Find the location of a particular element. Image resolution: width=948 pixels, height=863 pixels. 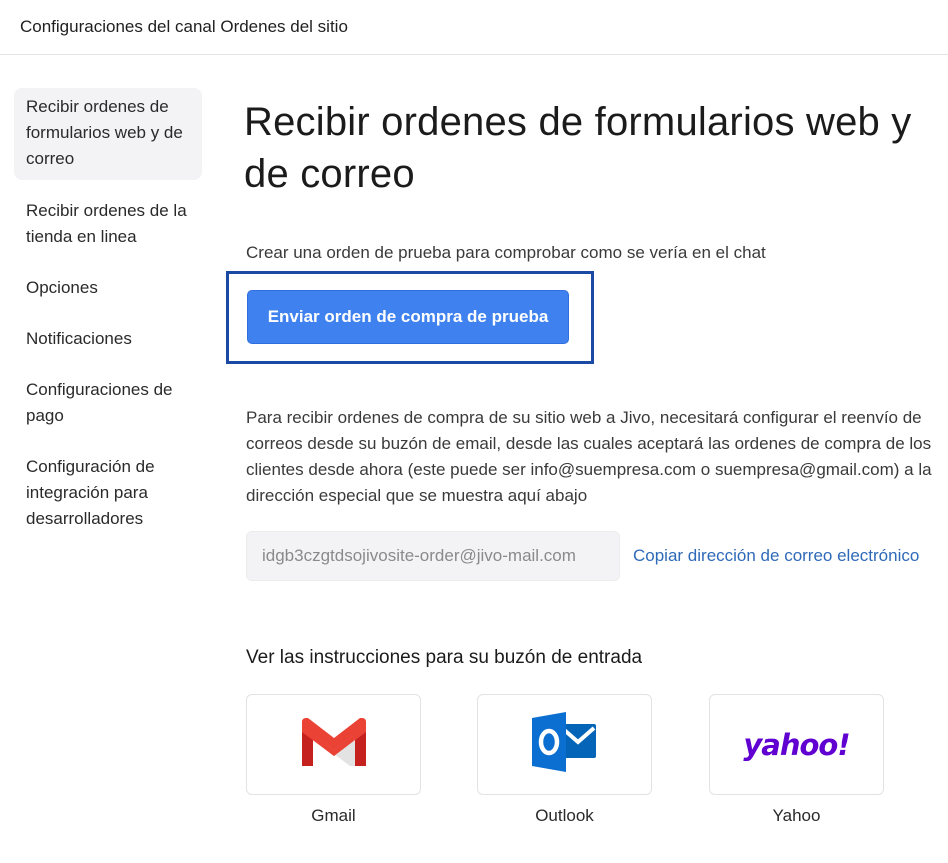

outlook-icon is located at coordinates (565, 744).